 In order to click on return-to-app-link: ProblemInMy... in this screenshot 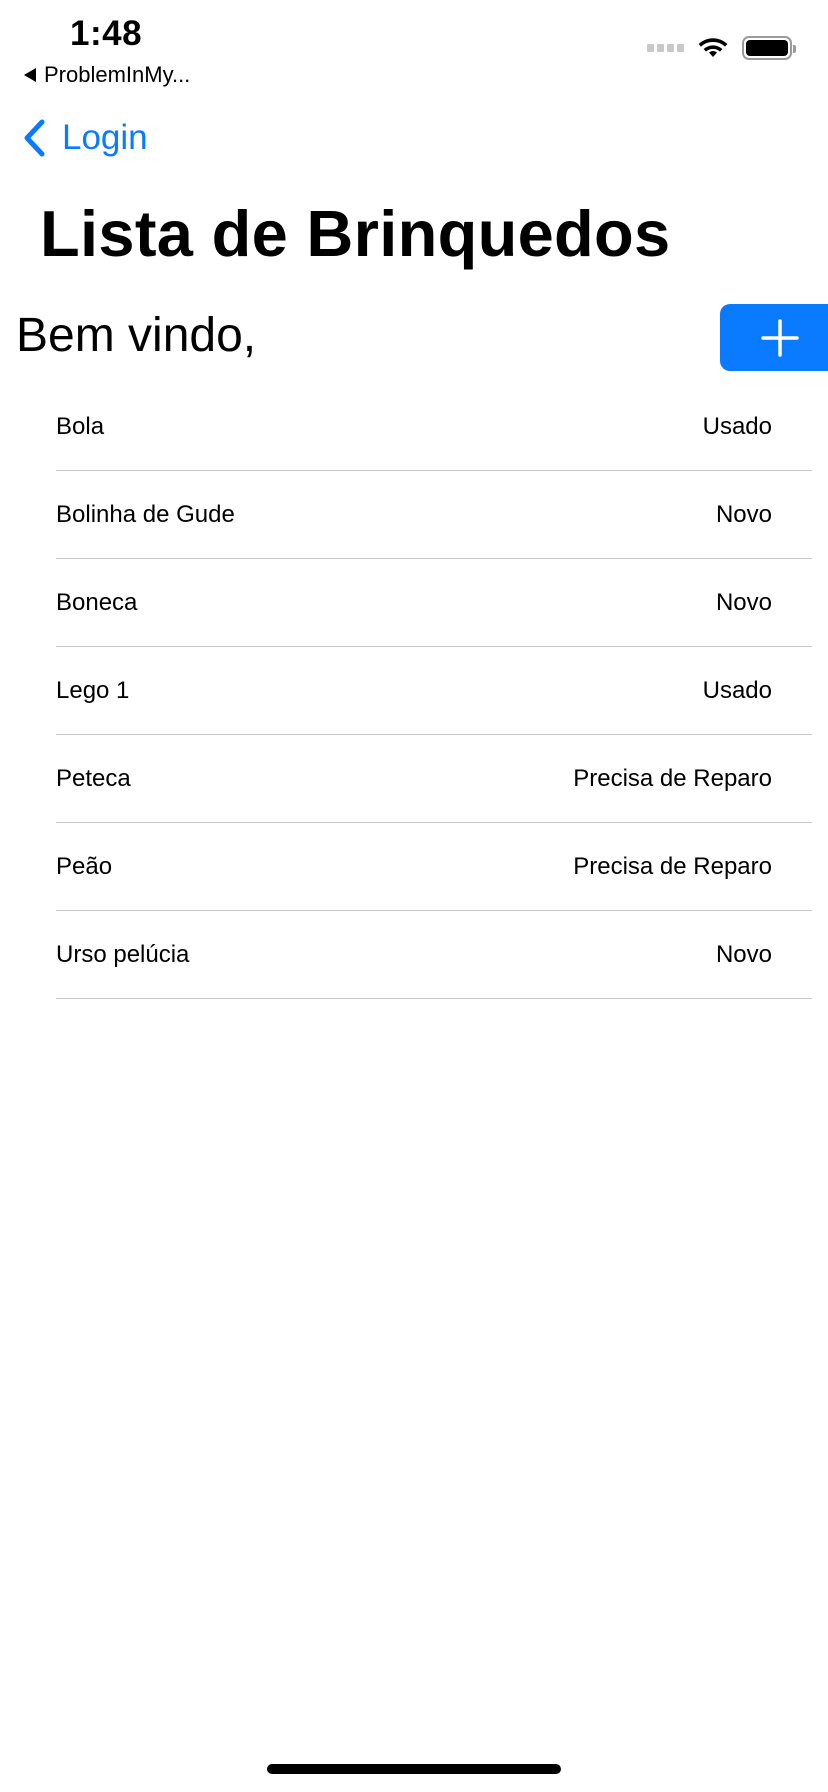, I will do `click(107, 75)`.